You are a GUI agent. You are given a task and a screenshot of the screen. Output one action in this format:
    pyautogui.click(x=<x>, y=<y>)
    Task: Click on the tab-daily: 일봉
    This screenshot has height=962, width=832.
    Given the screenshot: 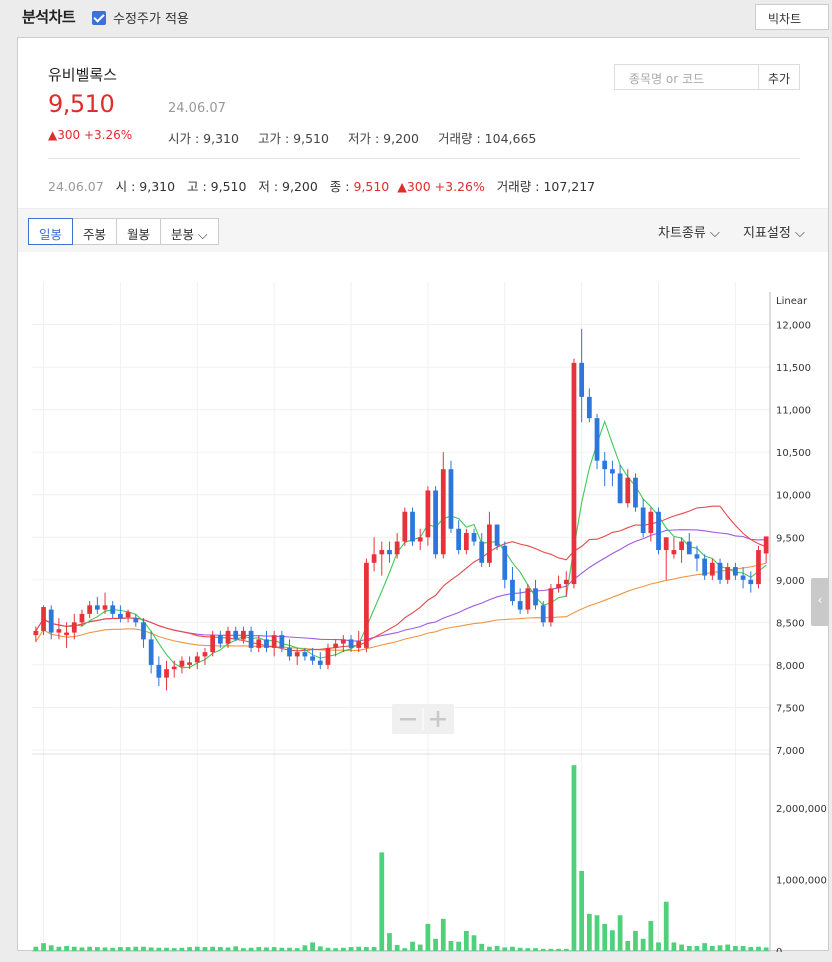 What is the action you would take?
    pyautogui.click(x=51, y=231)
    